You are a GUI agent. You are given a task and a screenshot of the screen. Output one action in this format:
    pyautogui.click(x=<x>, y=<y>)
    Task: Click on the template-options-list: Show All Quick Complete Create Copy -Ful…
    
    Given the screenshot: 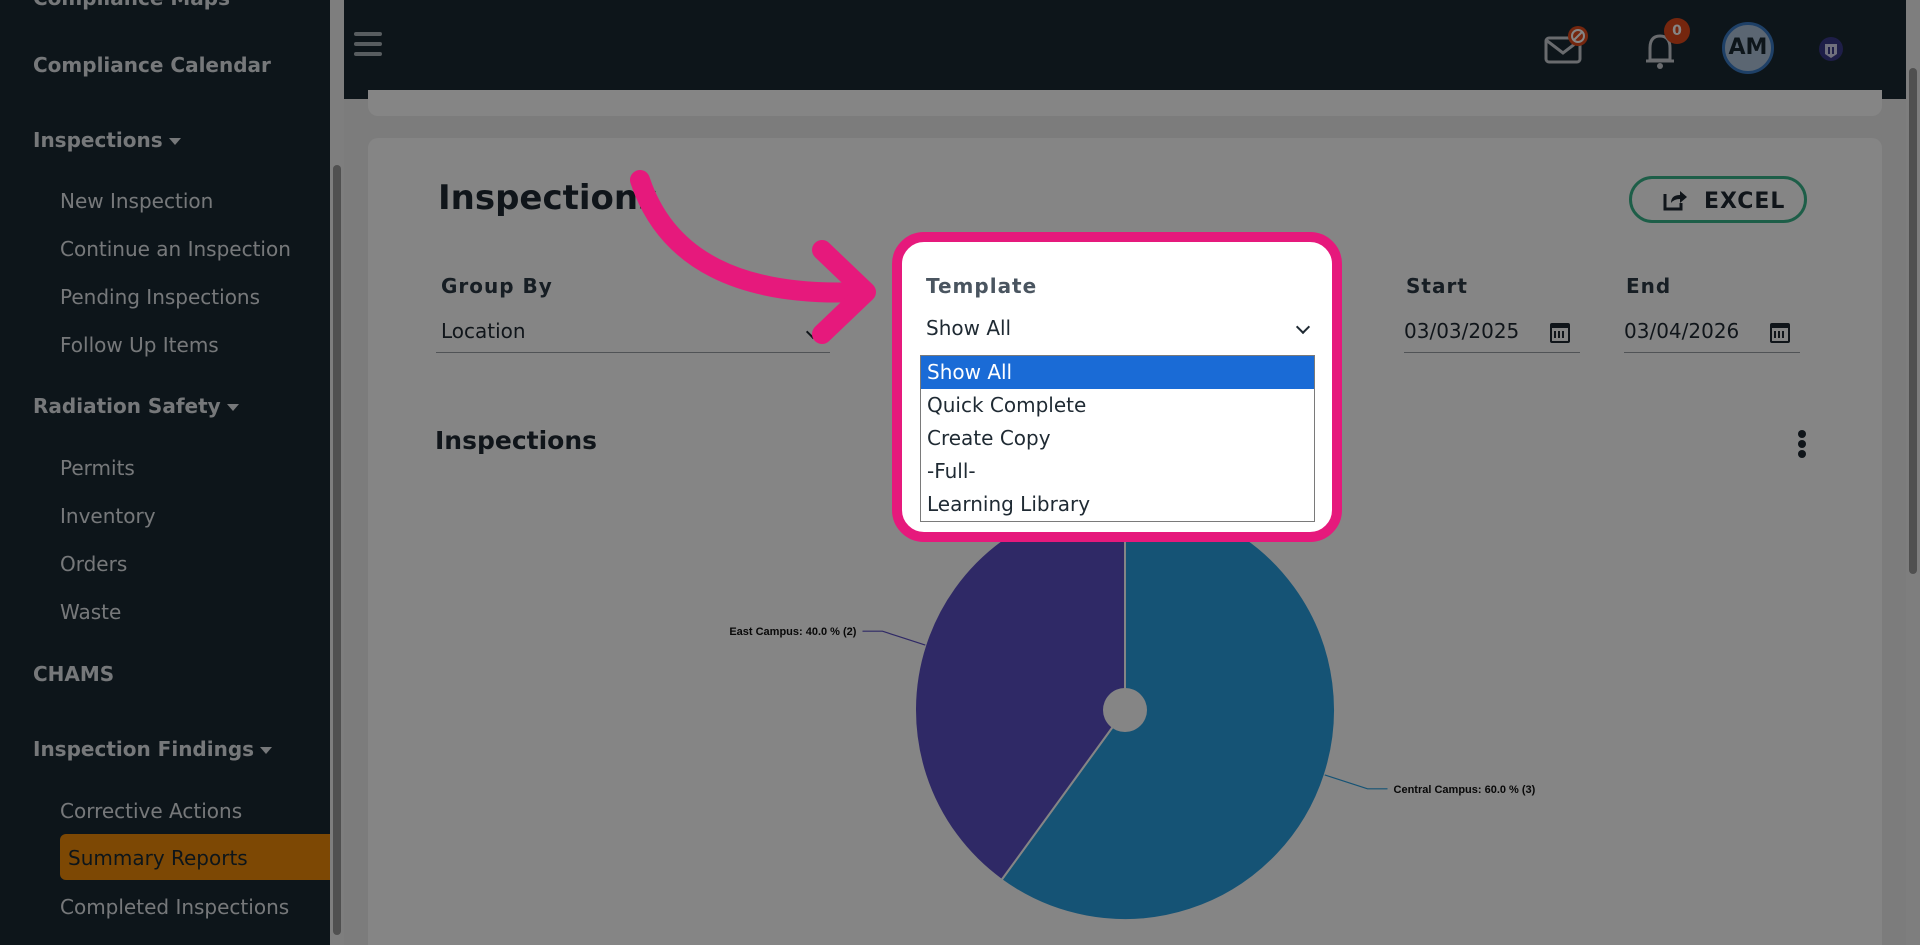 What is the action you would take?
    pyautogui.click(x=1117, y=438)
    